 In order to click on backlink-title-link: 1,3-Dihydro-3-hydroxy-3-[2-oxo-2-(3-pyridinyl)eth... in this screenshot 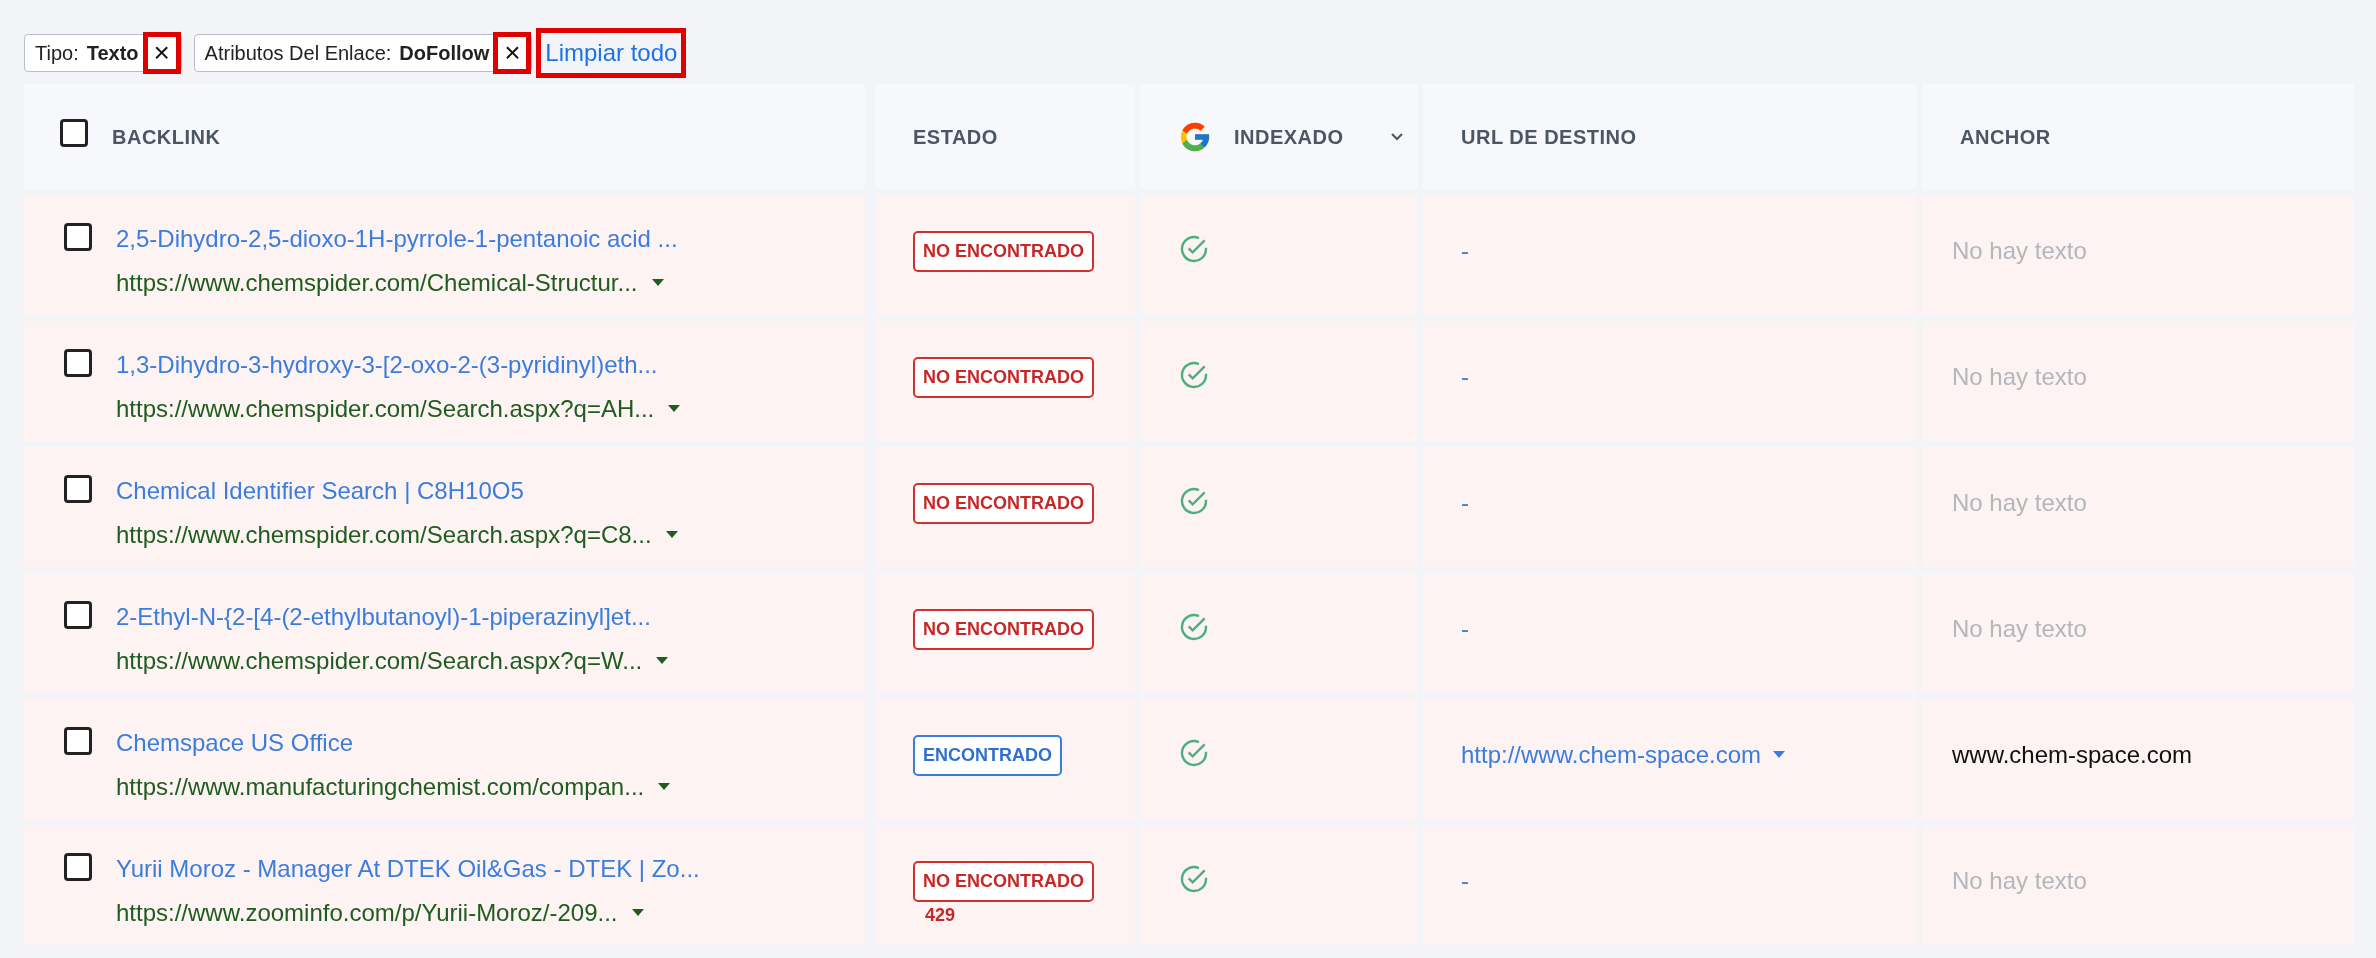, I will do `click(398, 365)`.